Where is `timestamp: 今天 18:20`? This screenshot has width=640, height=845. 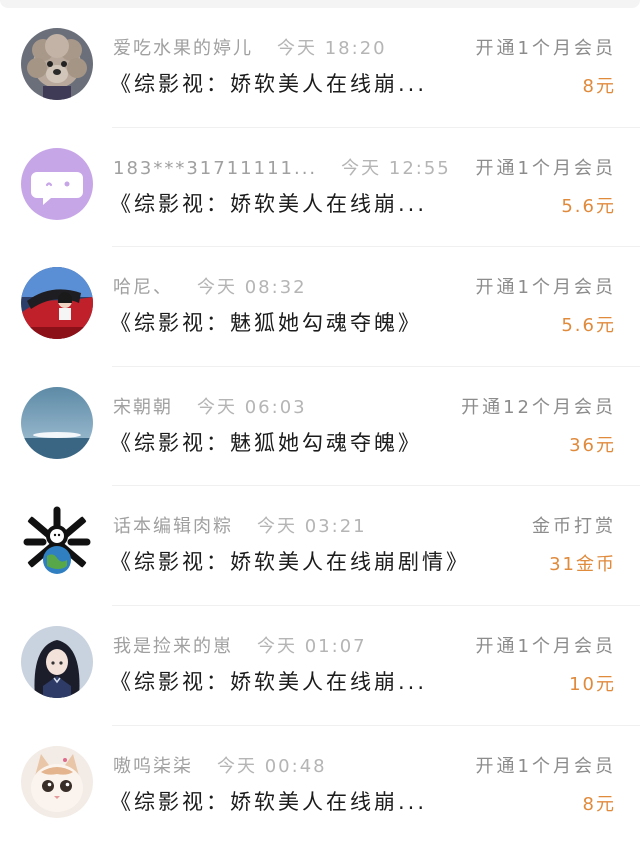 timestamp: 今天 18:20 is located at coordinates (332, 48).